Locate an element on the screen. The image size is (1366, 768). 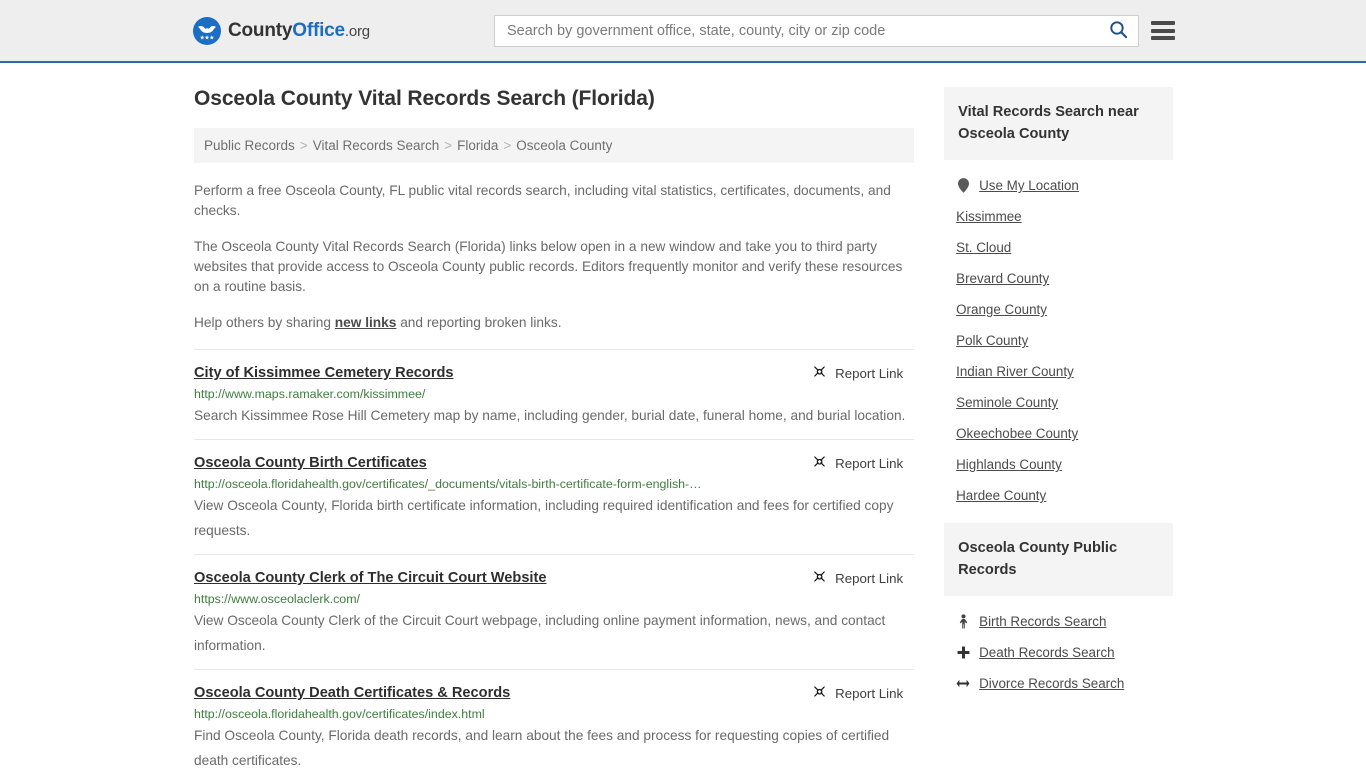
cross-icon is located at coordinates (963, 652).